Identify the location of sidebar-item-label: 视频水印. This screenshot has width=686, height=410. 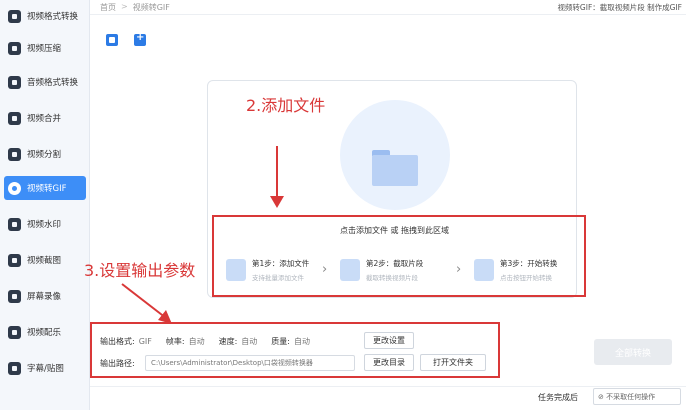
(44, 225).